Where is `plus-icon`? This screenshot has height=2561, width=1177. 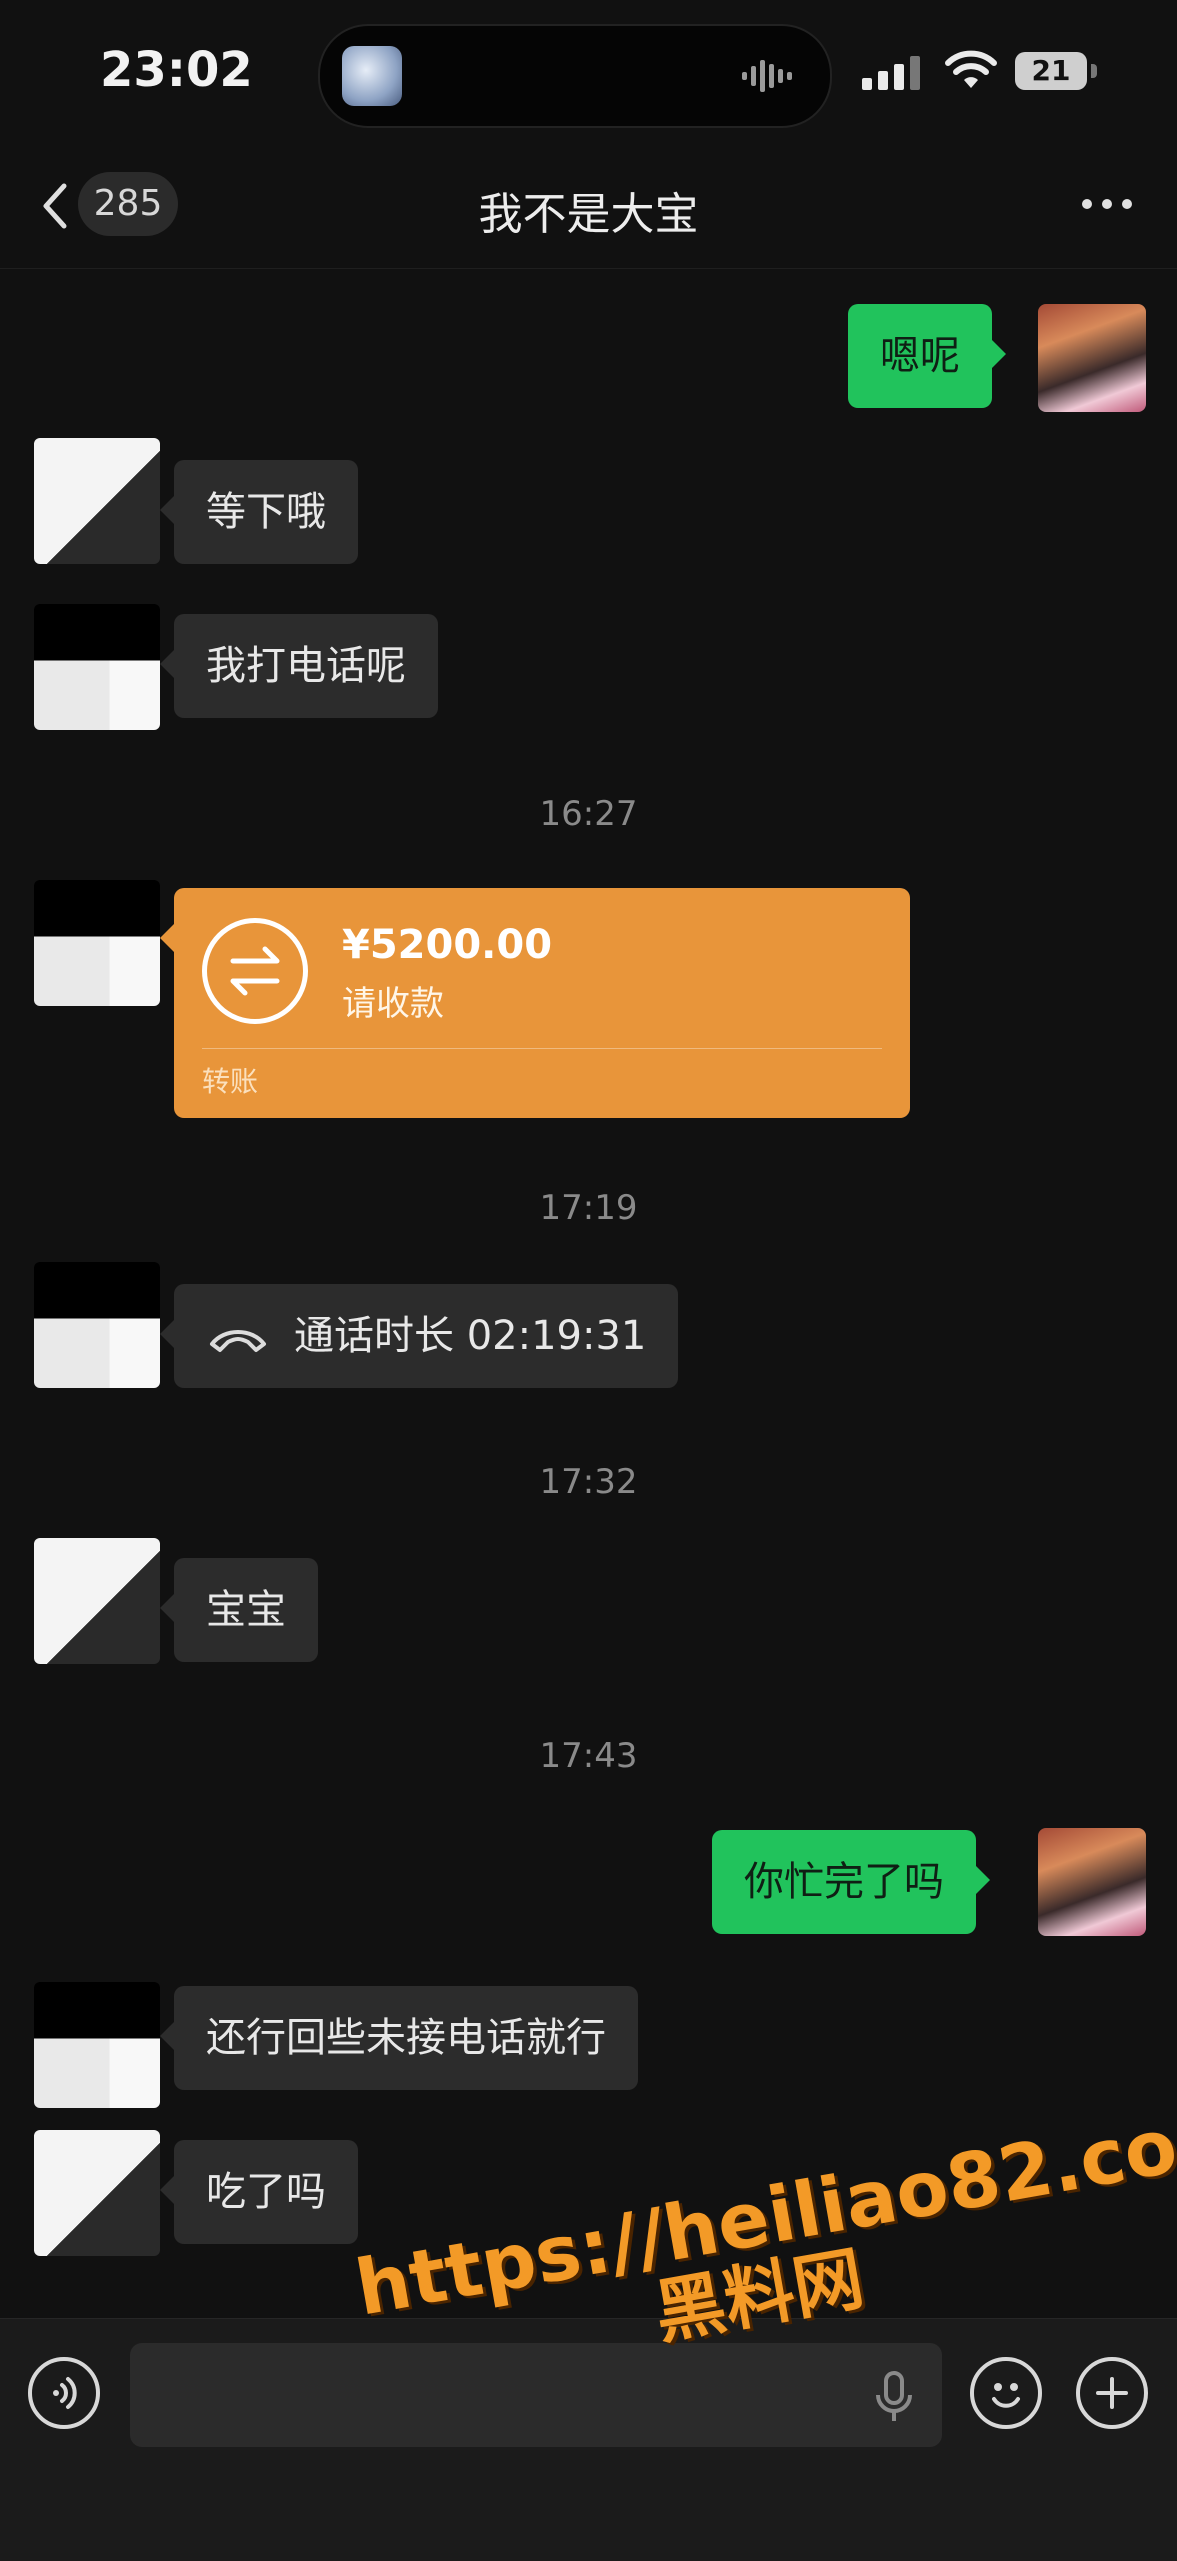
plus-icon is located at coordinates (1112, 2393).